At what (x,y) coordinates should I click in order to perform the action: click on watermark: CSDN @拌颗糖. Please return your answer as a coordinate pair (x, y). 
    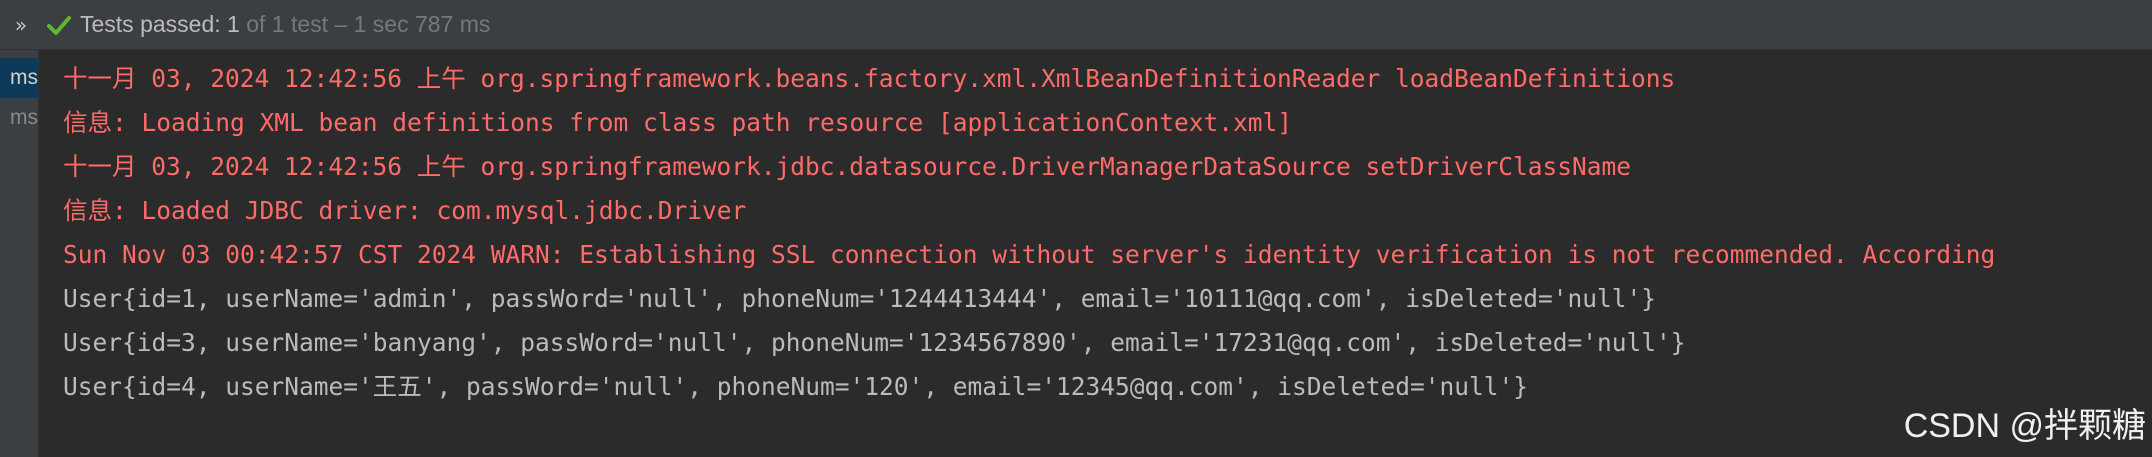
    Looking at the image, I should click on (2024, 426).